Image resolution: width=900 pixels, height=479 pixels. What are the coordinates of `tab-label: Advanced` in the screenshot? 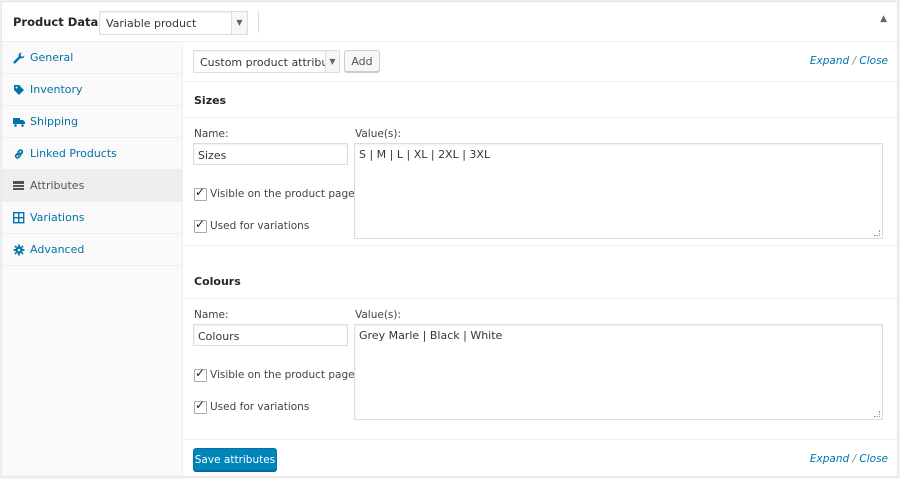 It's located at (57, 249).